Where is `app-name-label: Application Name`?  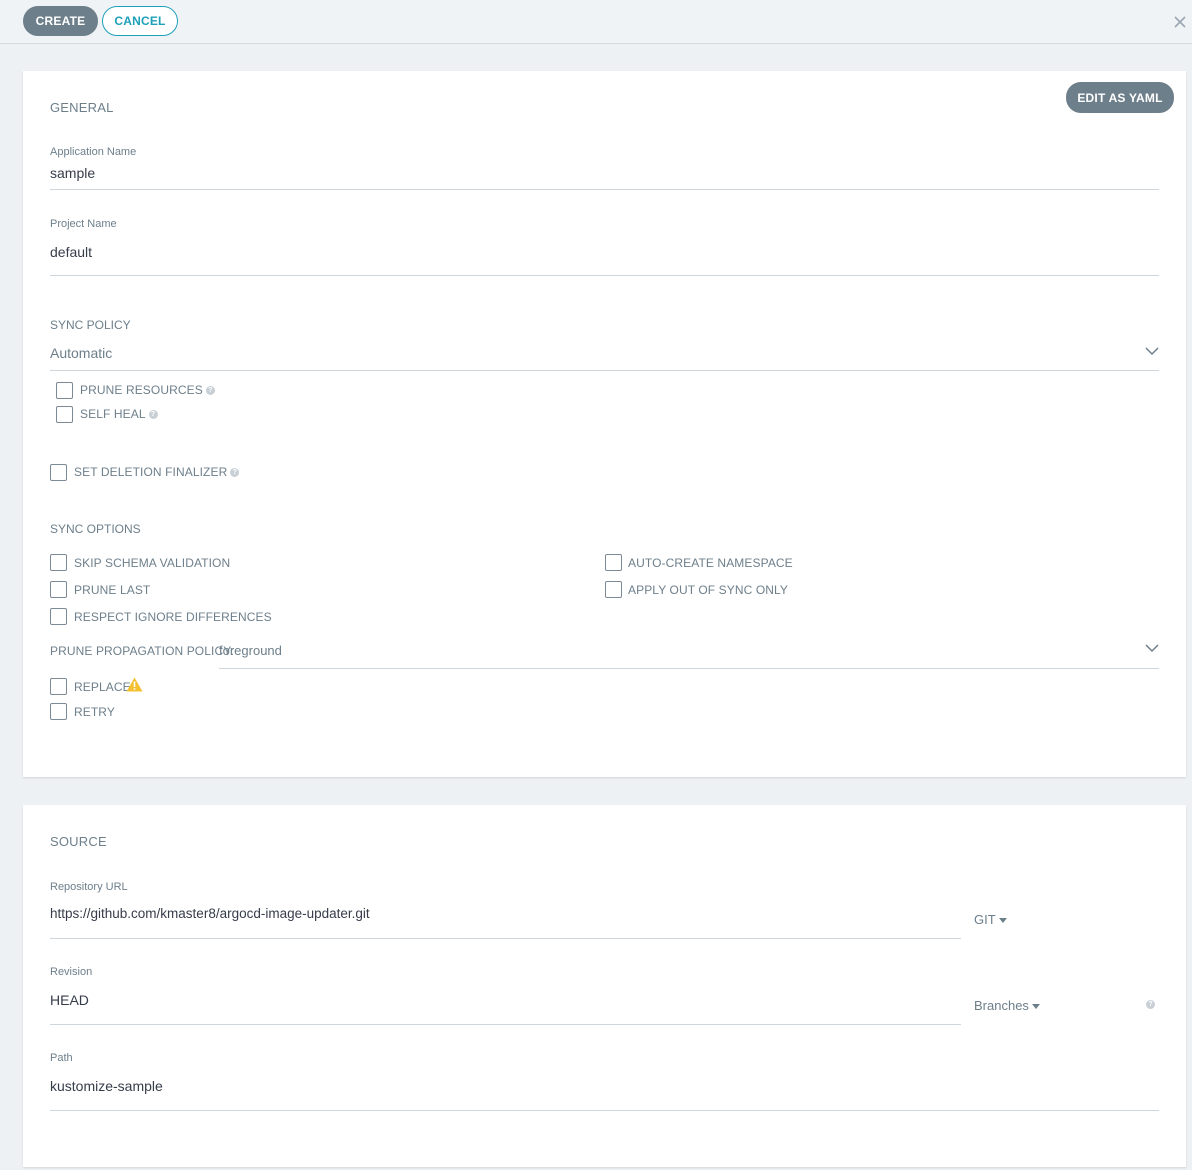
app-name-label: Application Name is located at coordinates (93, 152).